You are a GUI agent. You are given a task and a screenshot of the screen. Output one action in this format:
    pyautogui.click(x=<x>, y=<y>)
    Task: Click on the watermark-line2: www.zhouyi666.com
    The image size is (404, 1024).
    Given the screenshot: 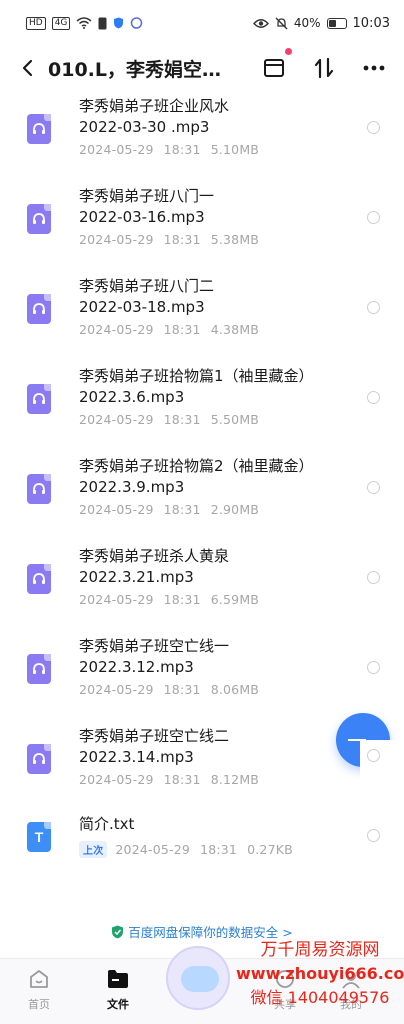 What is the action you would take?
    pyautogui.click(x=320, y=973)
    